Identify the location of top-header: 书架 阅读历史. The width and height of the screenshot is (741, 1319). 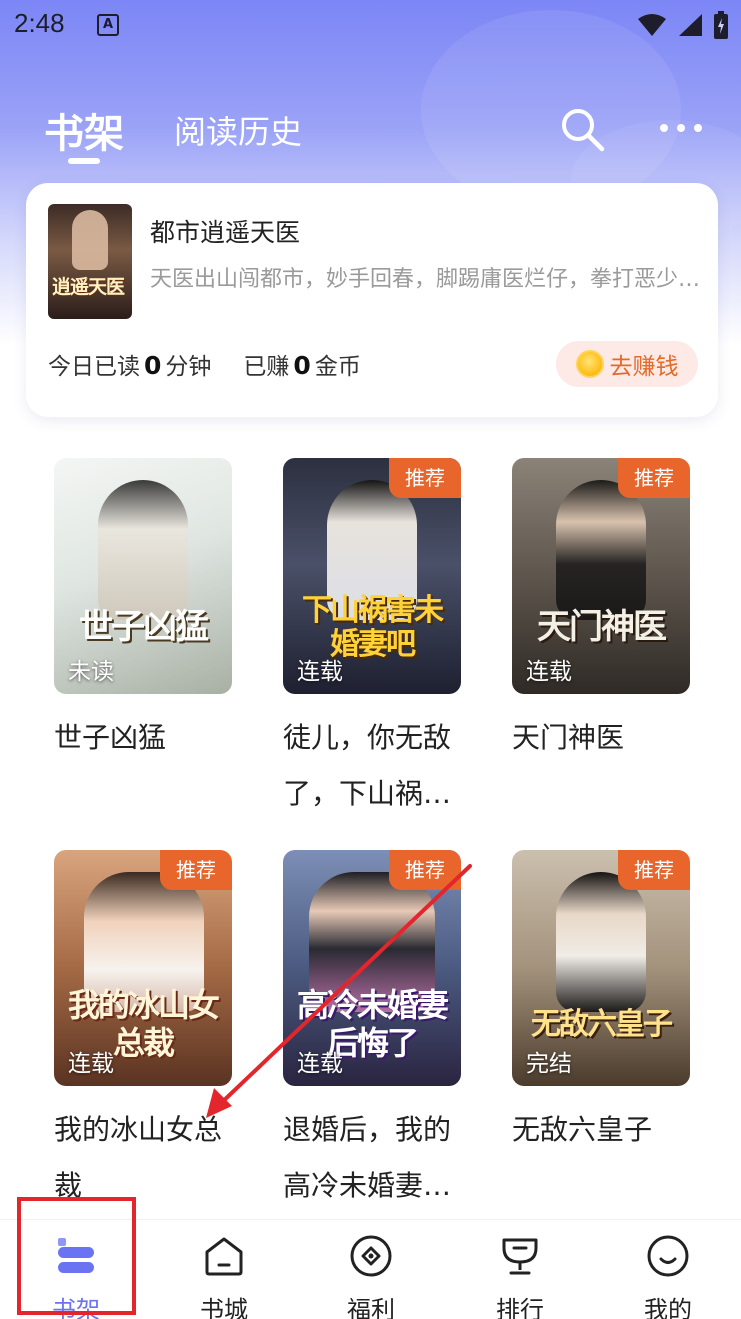
(370, 130).